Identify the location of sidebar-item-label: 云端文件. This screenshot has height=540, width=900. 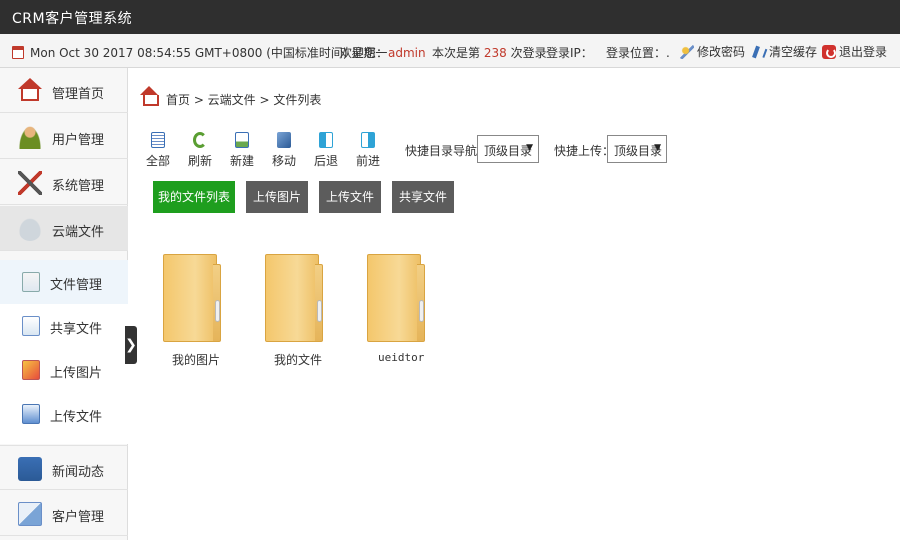
(78, 232).